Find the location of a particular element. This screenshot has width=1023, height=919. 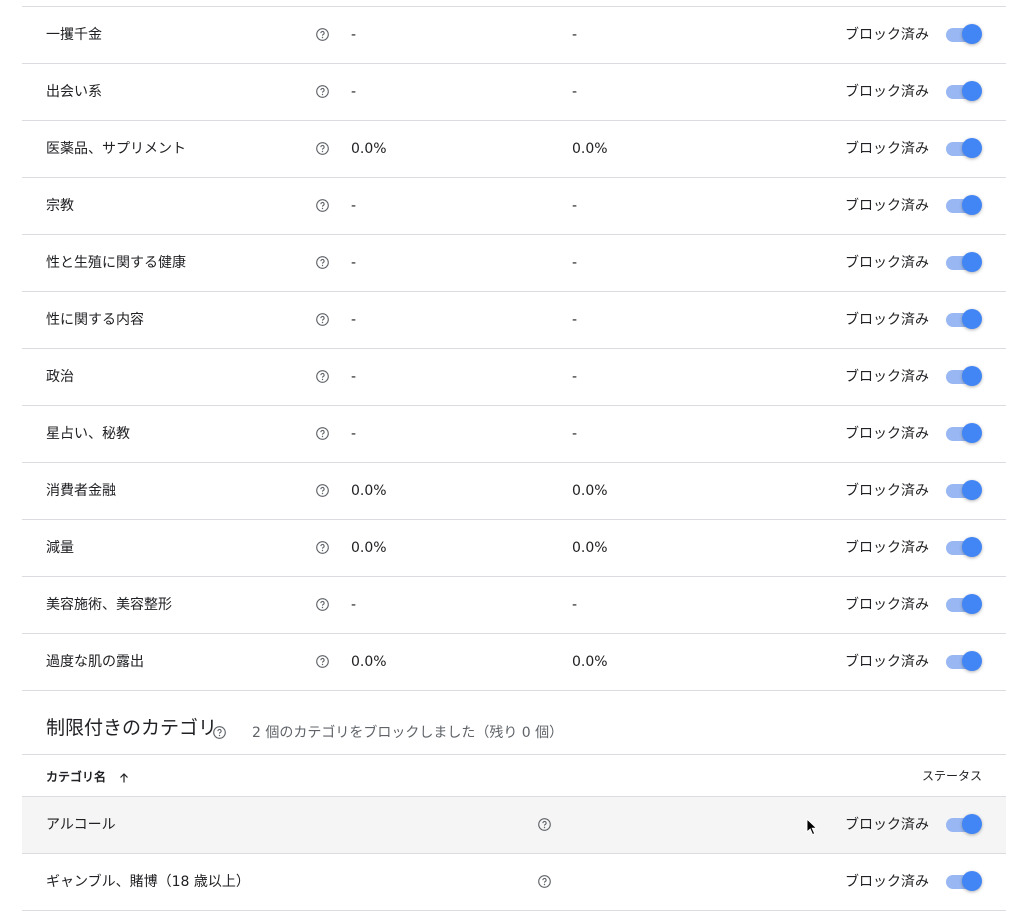

table-row: 出会い系 - - ブロック済み is located at coordinates (514, 92).